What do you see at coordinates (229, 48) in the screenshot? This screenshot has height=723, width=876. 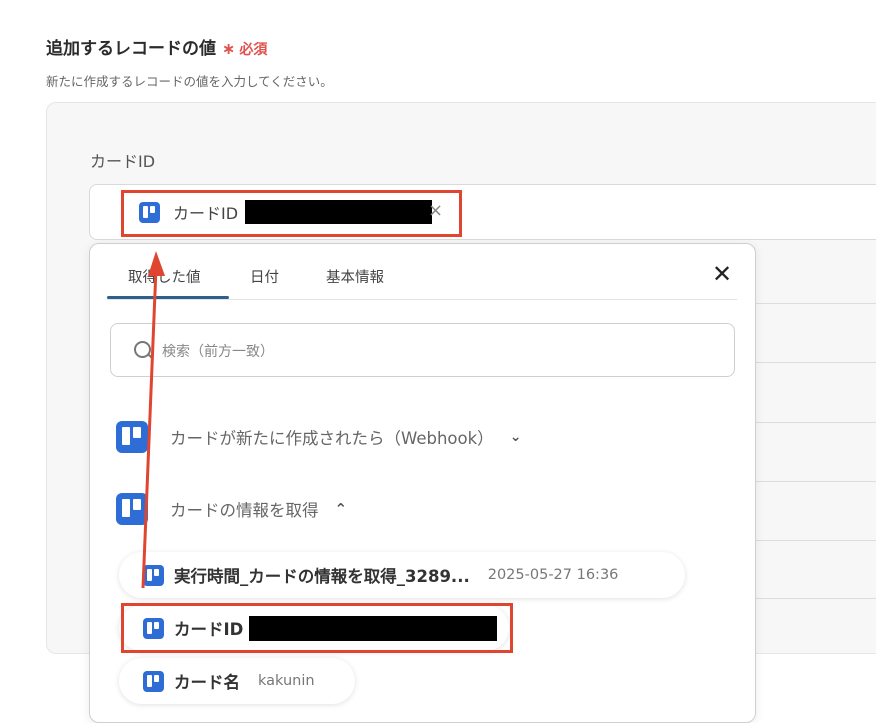 I see `required-star: ∗` at bounding box center [229, 48].